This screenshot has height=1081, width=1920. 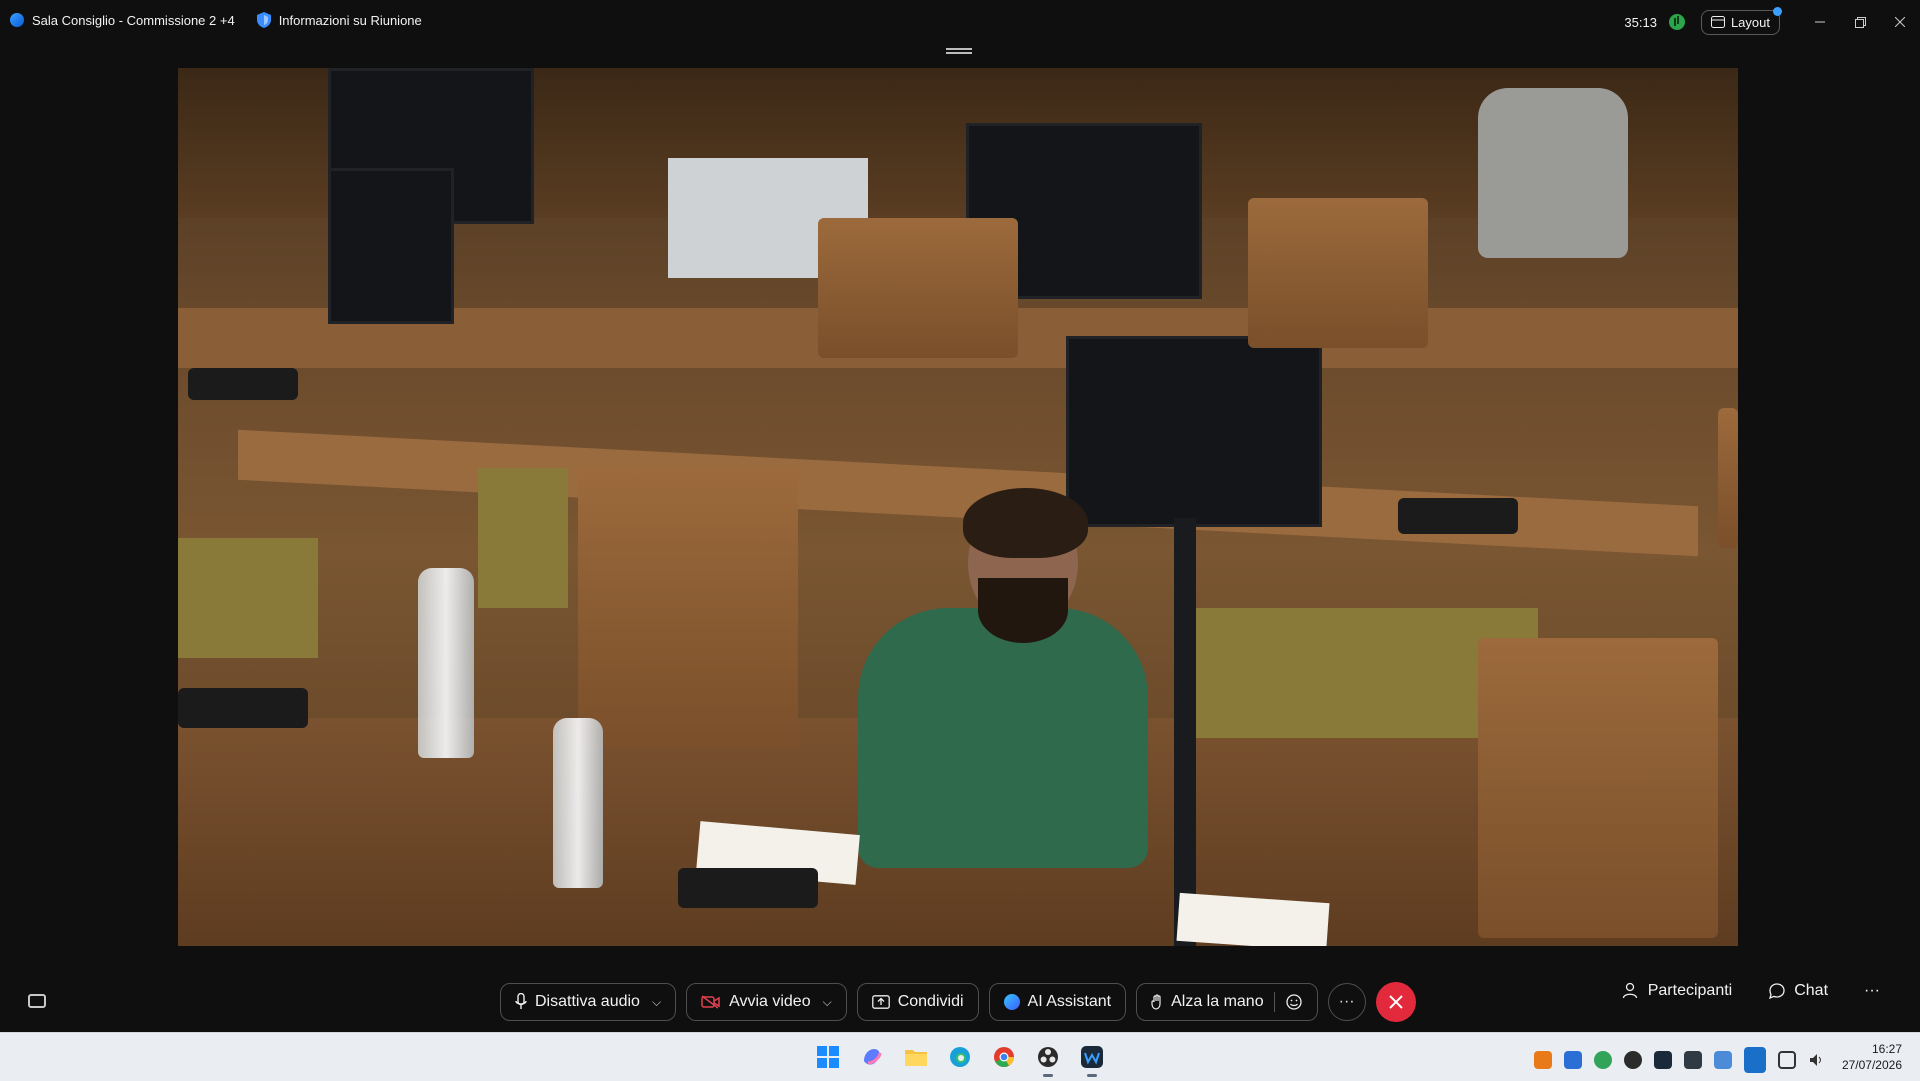 I want to click on tray-network-icon, so click(x=1787, y=1060).